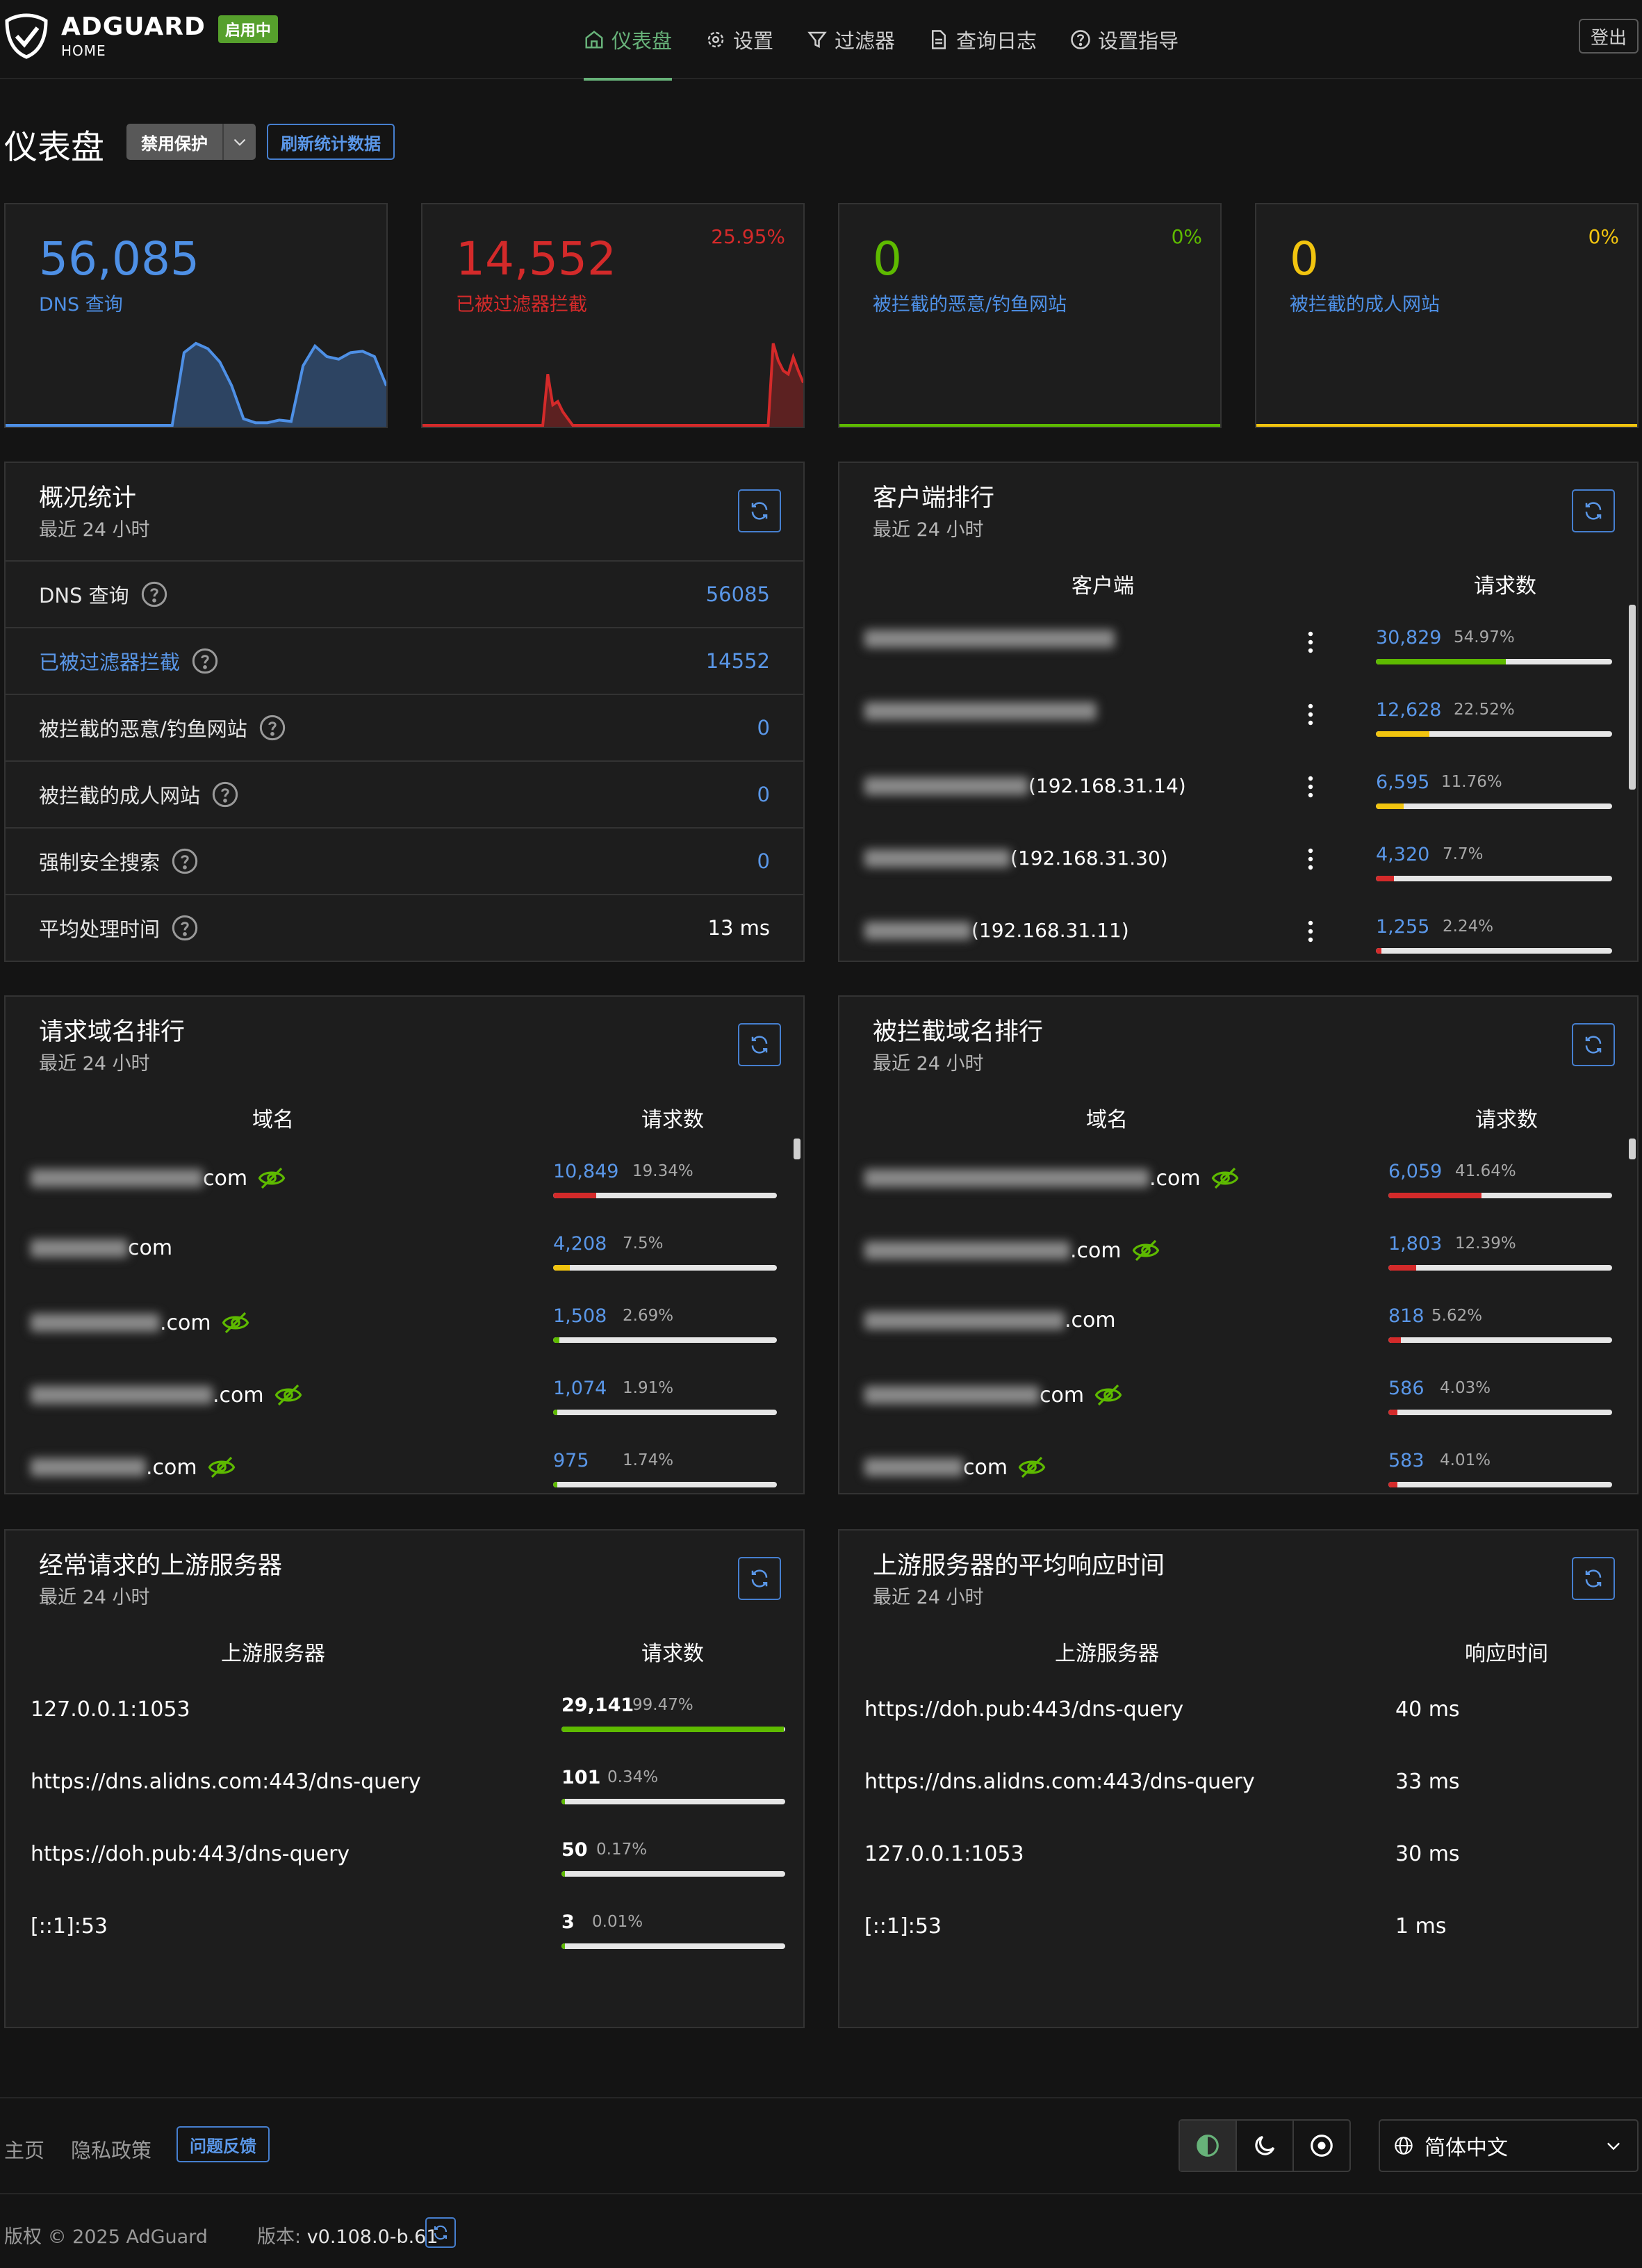 The height and width of the screenshot is (2268, 1642). I want to click on nav-query-log: 查询日志, so click(982, 39).